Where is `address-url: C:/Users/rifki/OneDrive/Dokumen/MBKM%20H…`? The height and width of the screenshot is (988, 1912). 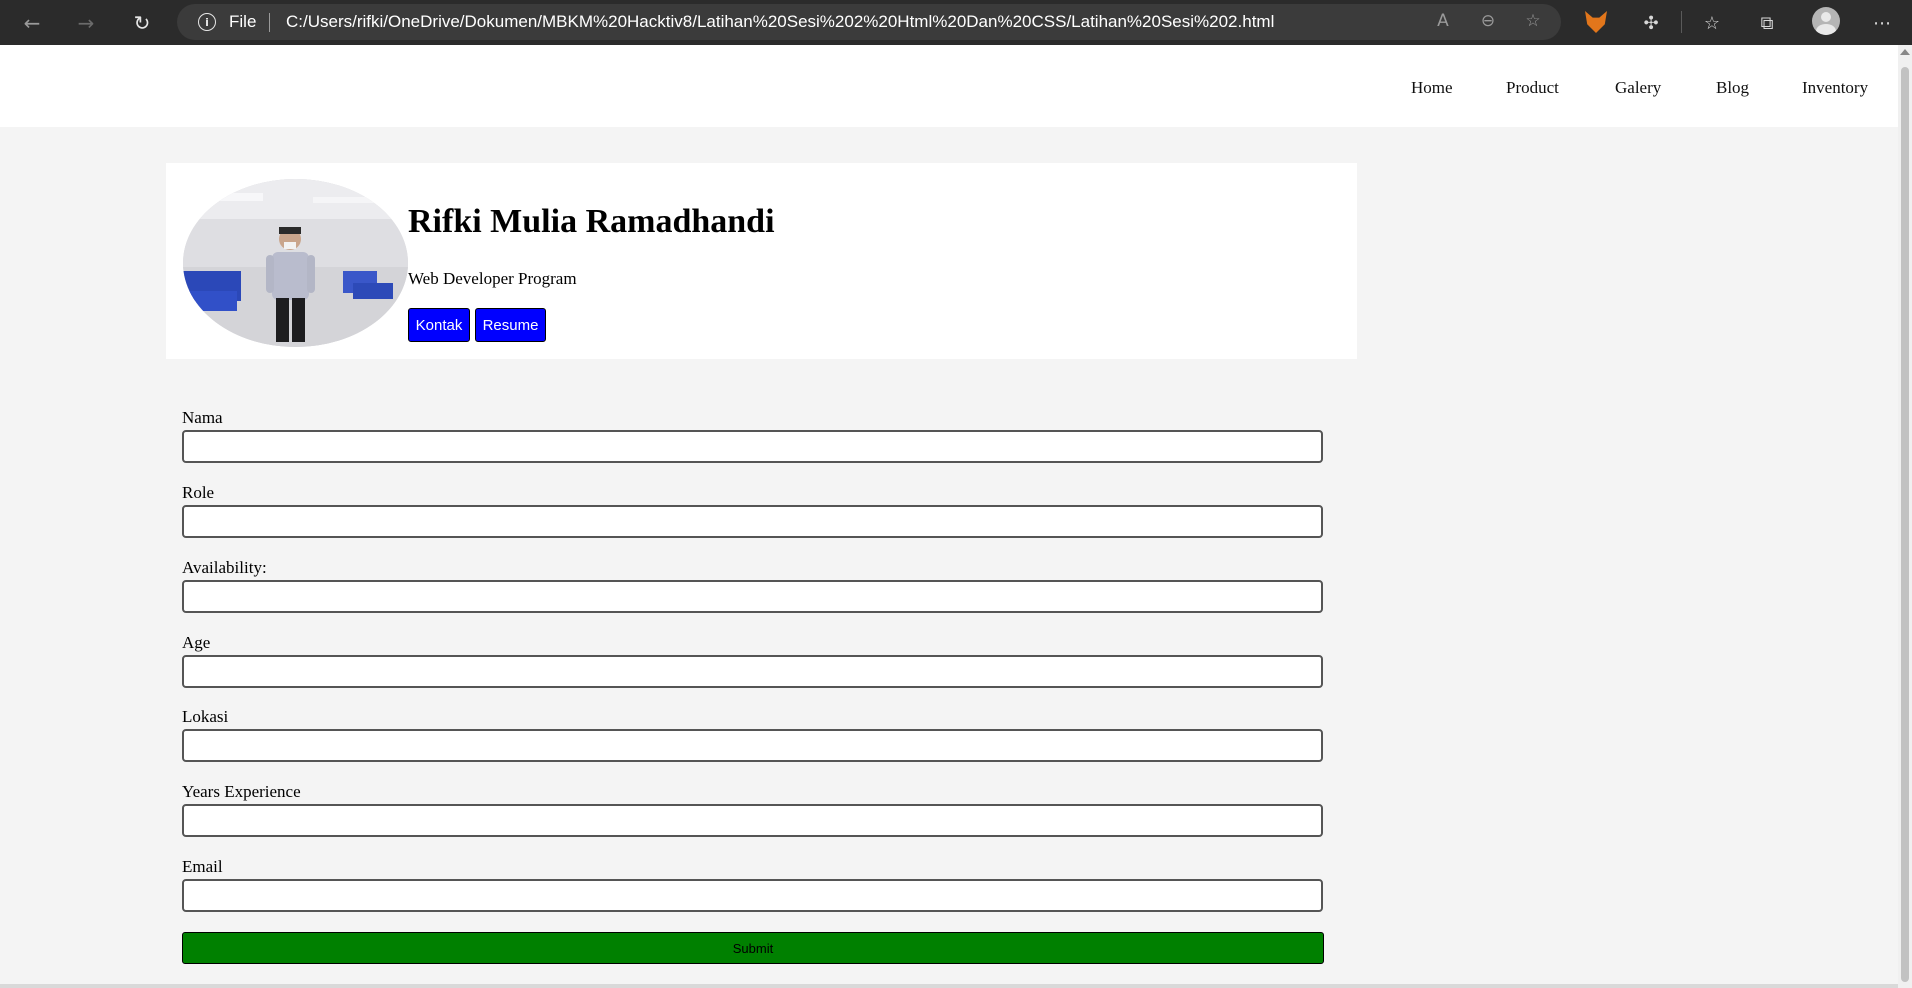 address-url: C:/Users/rifki/OneDrive/Dokumen/MBKM%20H… is located at coordinates (780, 22).